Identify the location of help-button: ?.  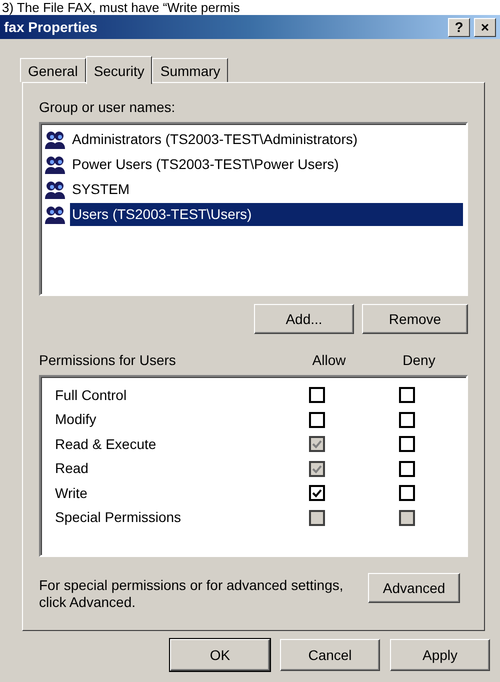
(459, 27).